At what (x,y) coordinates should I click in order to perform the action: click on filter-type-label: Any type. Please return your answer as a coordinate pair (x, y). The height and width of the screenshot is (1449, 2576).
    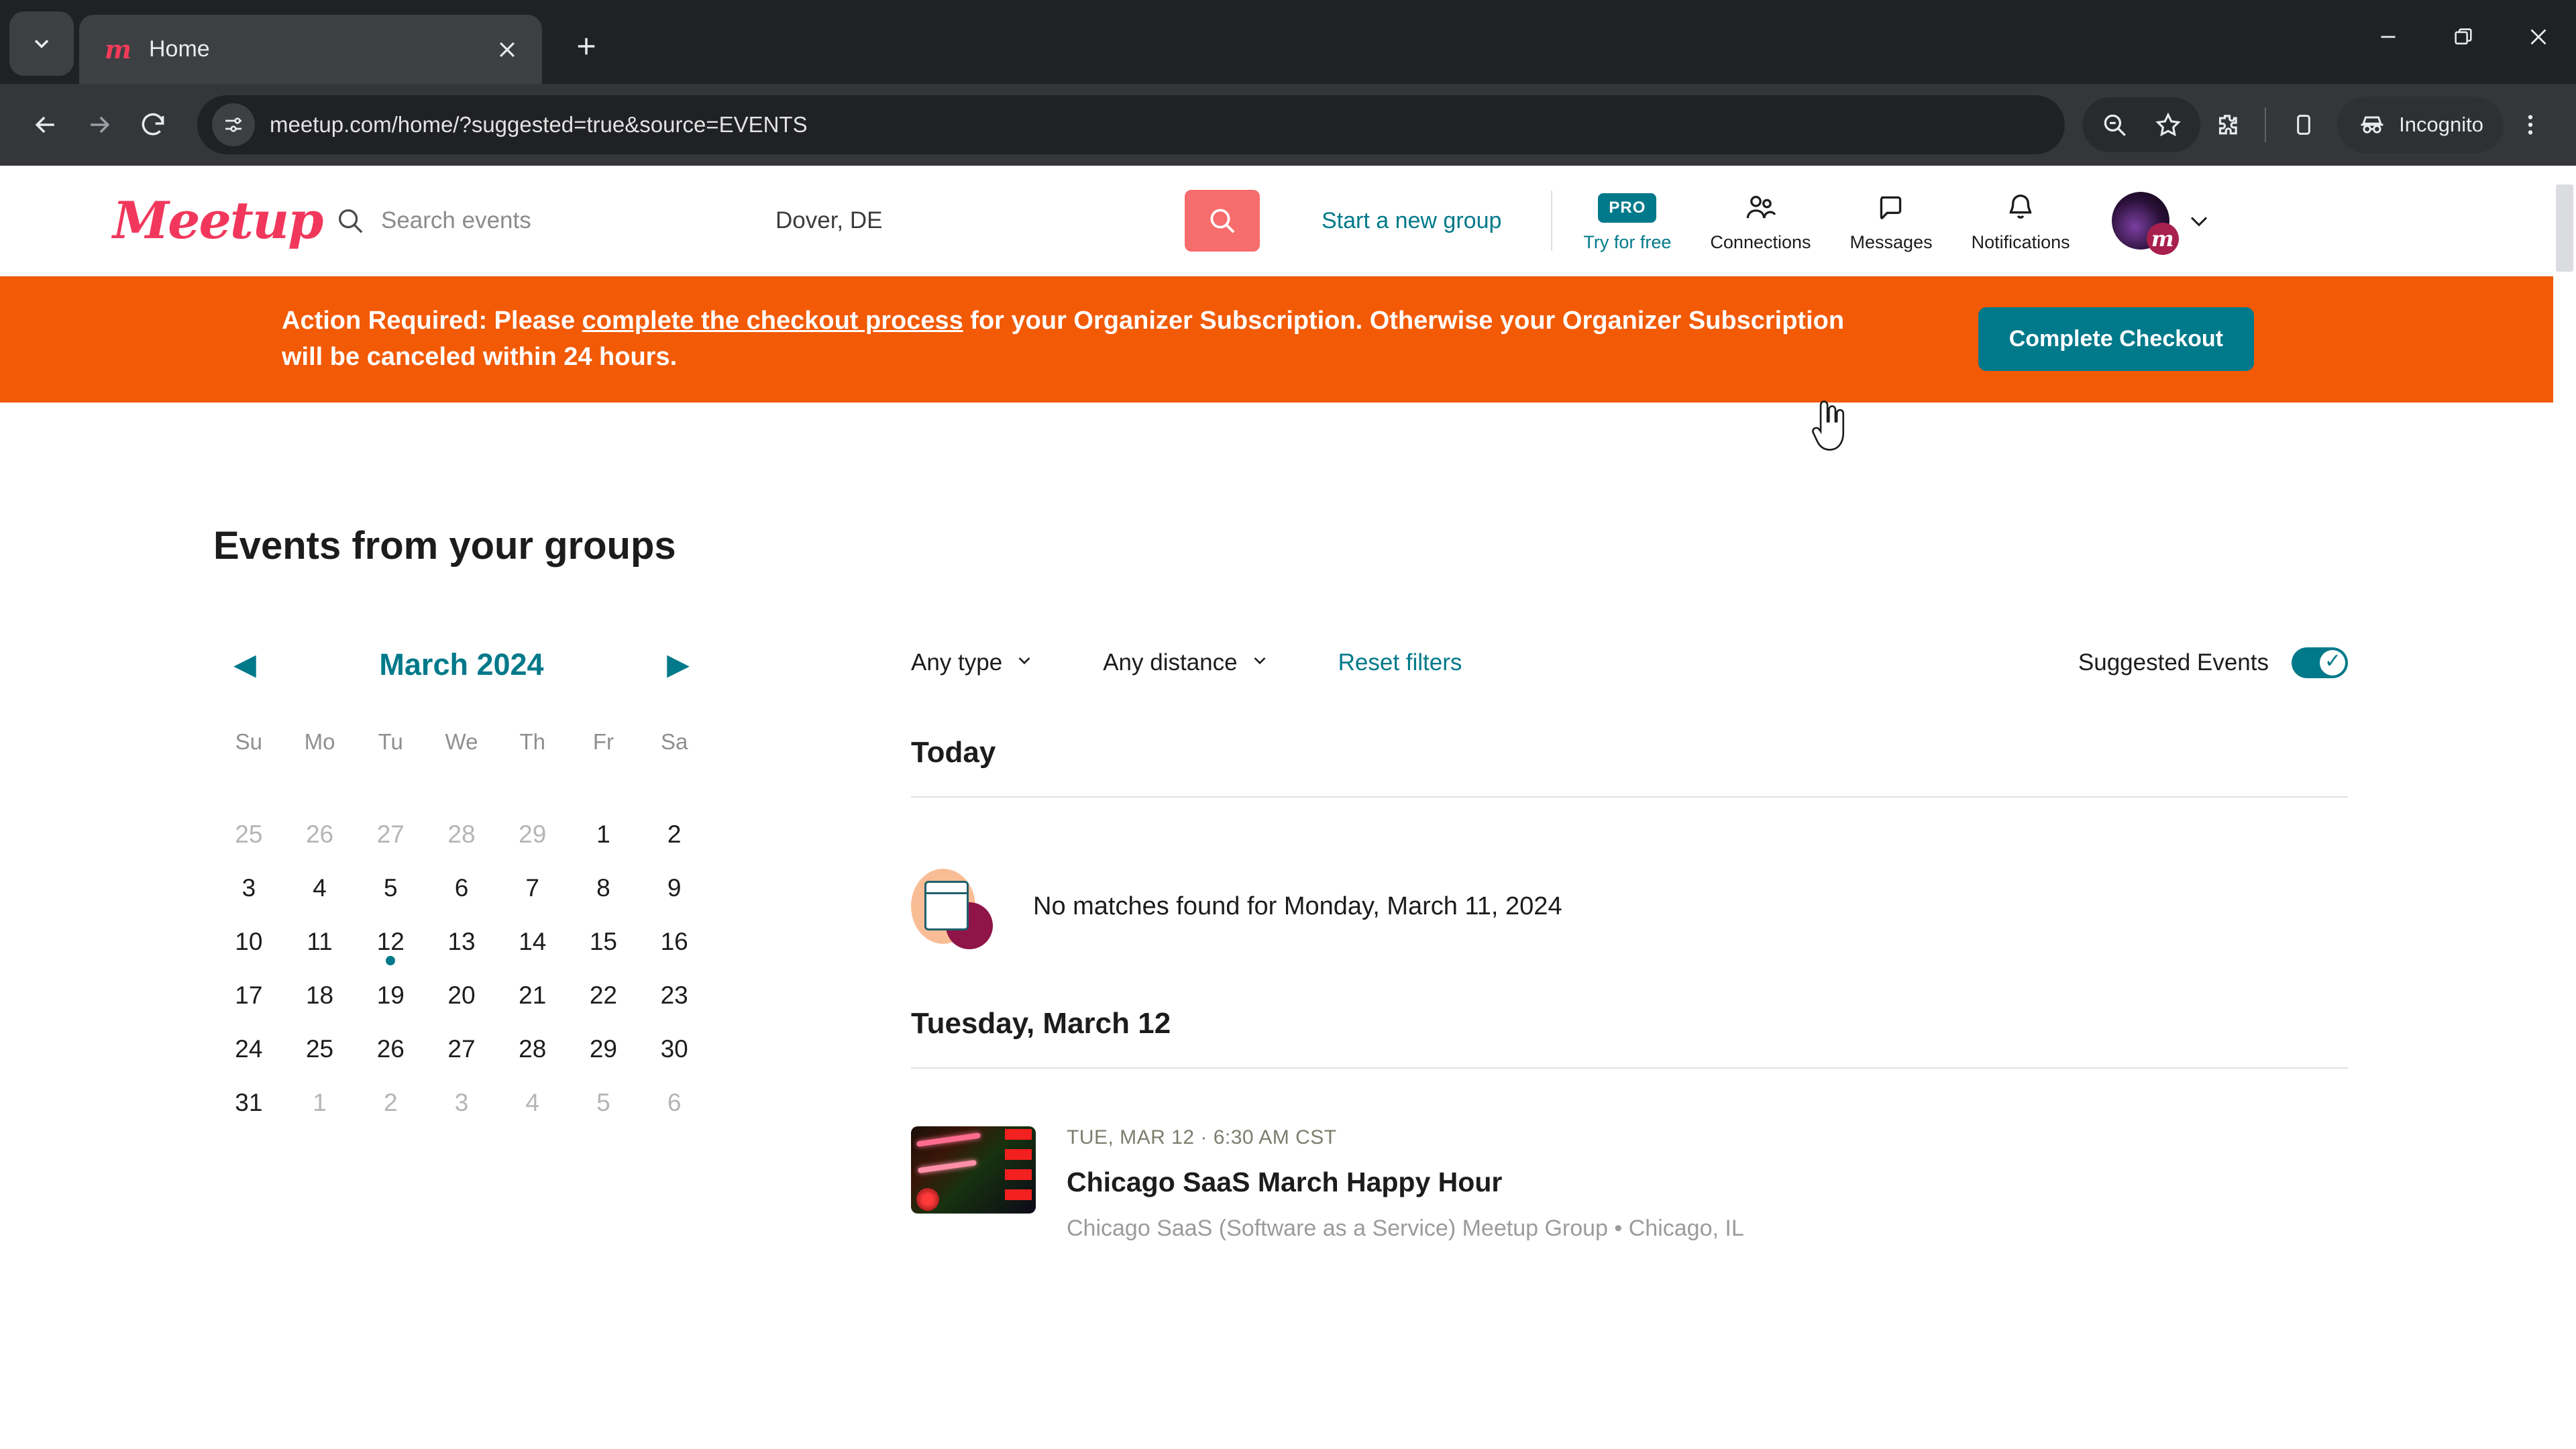
    Looking at the image, I should click on (957, 662).